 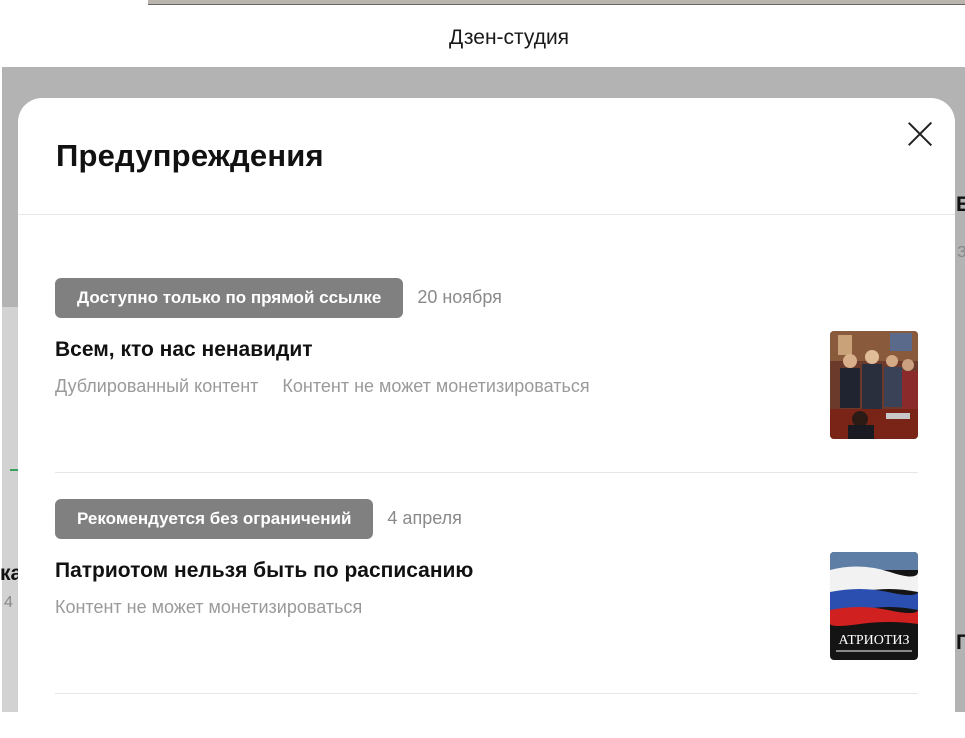 I want to click on background-panel, so click(x=10, y=509).